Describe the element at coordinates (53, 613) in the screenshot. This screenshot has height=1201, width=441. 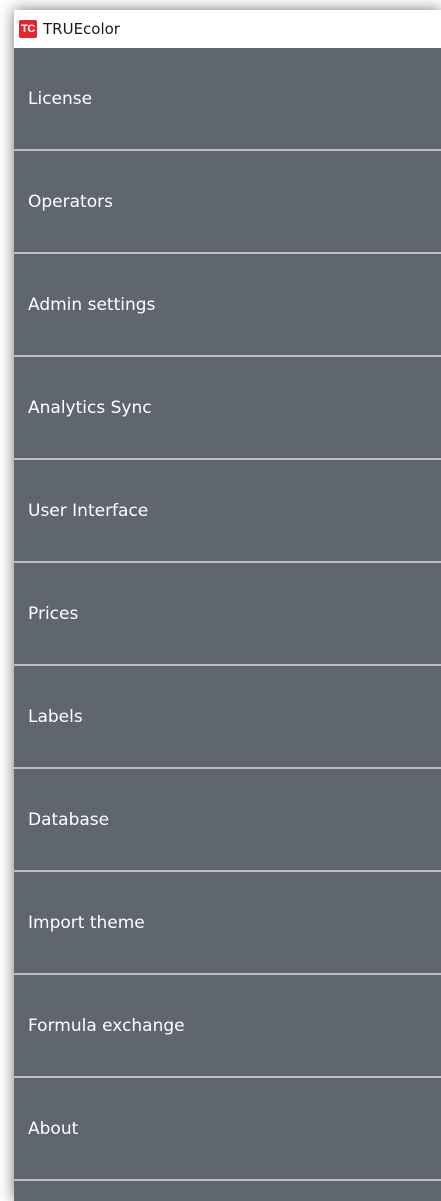
I see `menu-item-label: Prices` at that location.